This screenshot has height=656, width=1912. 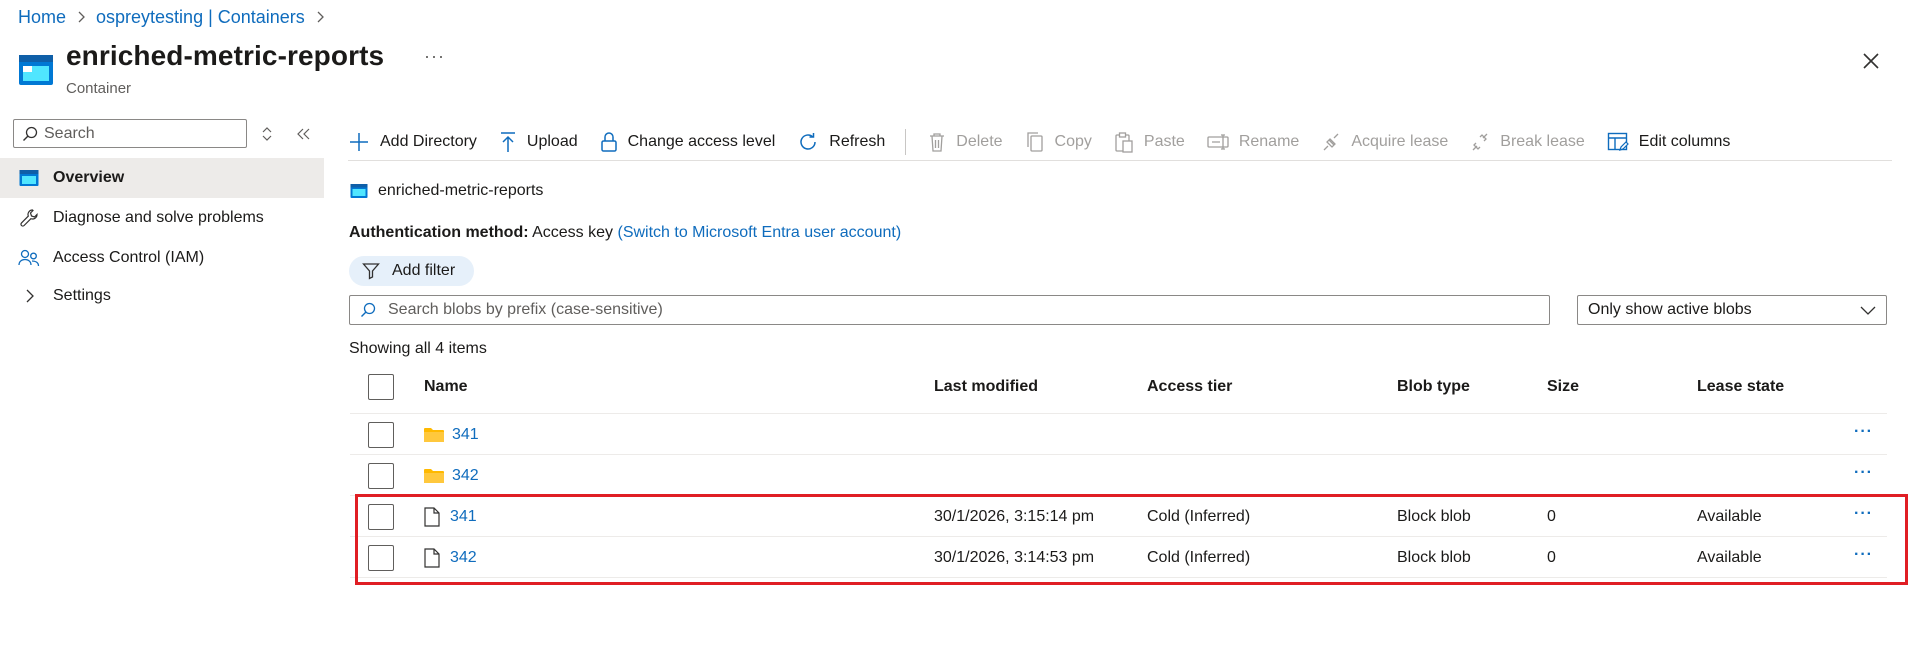 What do you see at coordinates (29, 218) in the screenshot?
I see `wrench-icon` at bounding box center [29, 218].